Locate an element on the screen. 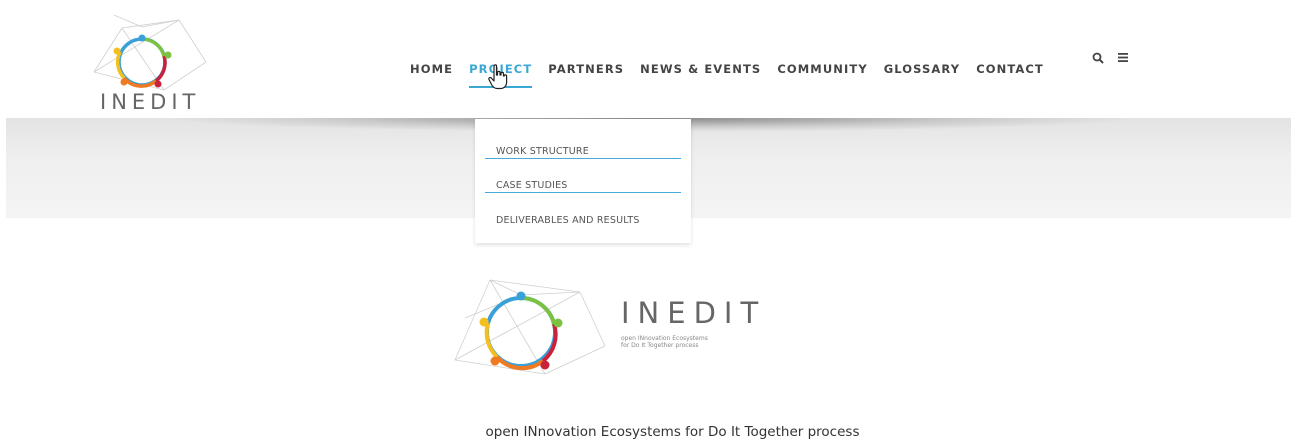 This screenshot has width=1291, height=444. nav-glossary: GLOSSARY is located at coordinates (922, 69).